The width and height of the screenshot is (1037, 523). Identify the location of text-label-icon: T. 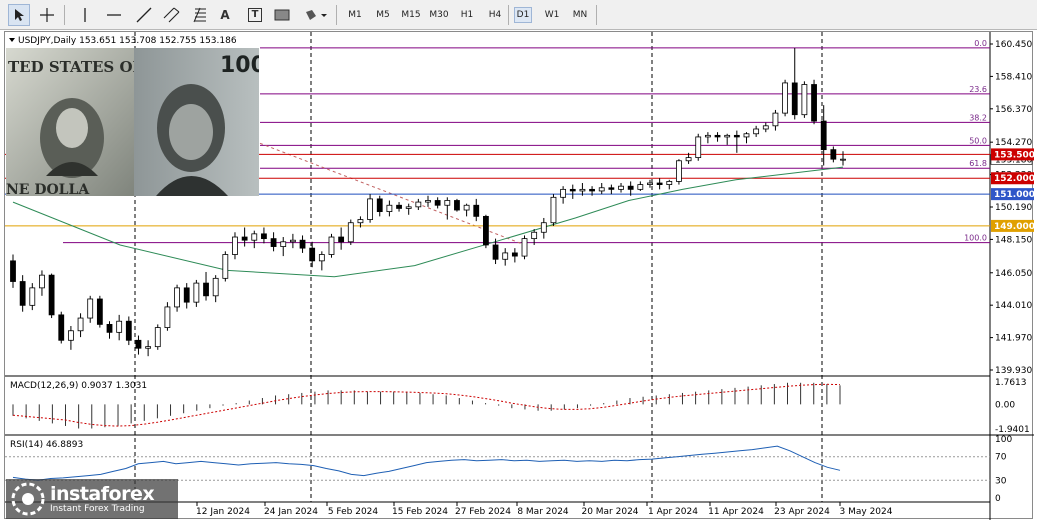
(255, 15).